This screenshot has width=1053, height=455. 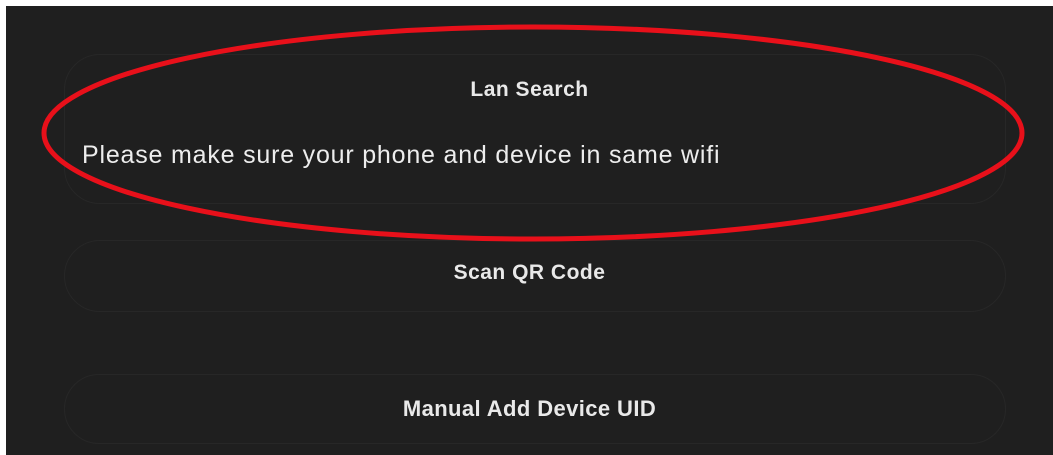 What do you see at coordinates (529, 409) in the screenshot?
I see `manual-add-device-uid-title: Manual Add Device UID` at bounding box center [529, 409].